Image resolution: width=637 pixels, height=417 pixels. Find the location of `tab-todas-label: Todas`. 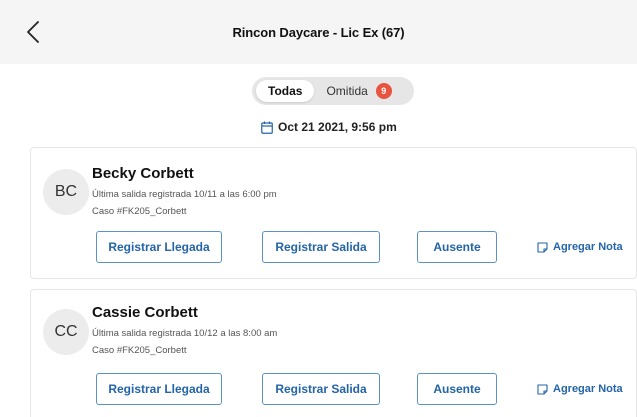

tab-todas-label: Todas is located at coordinates (285, 91).